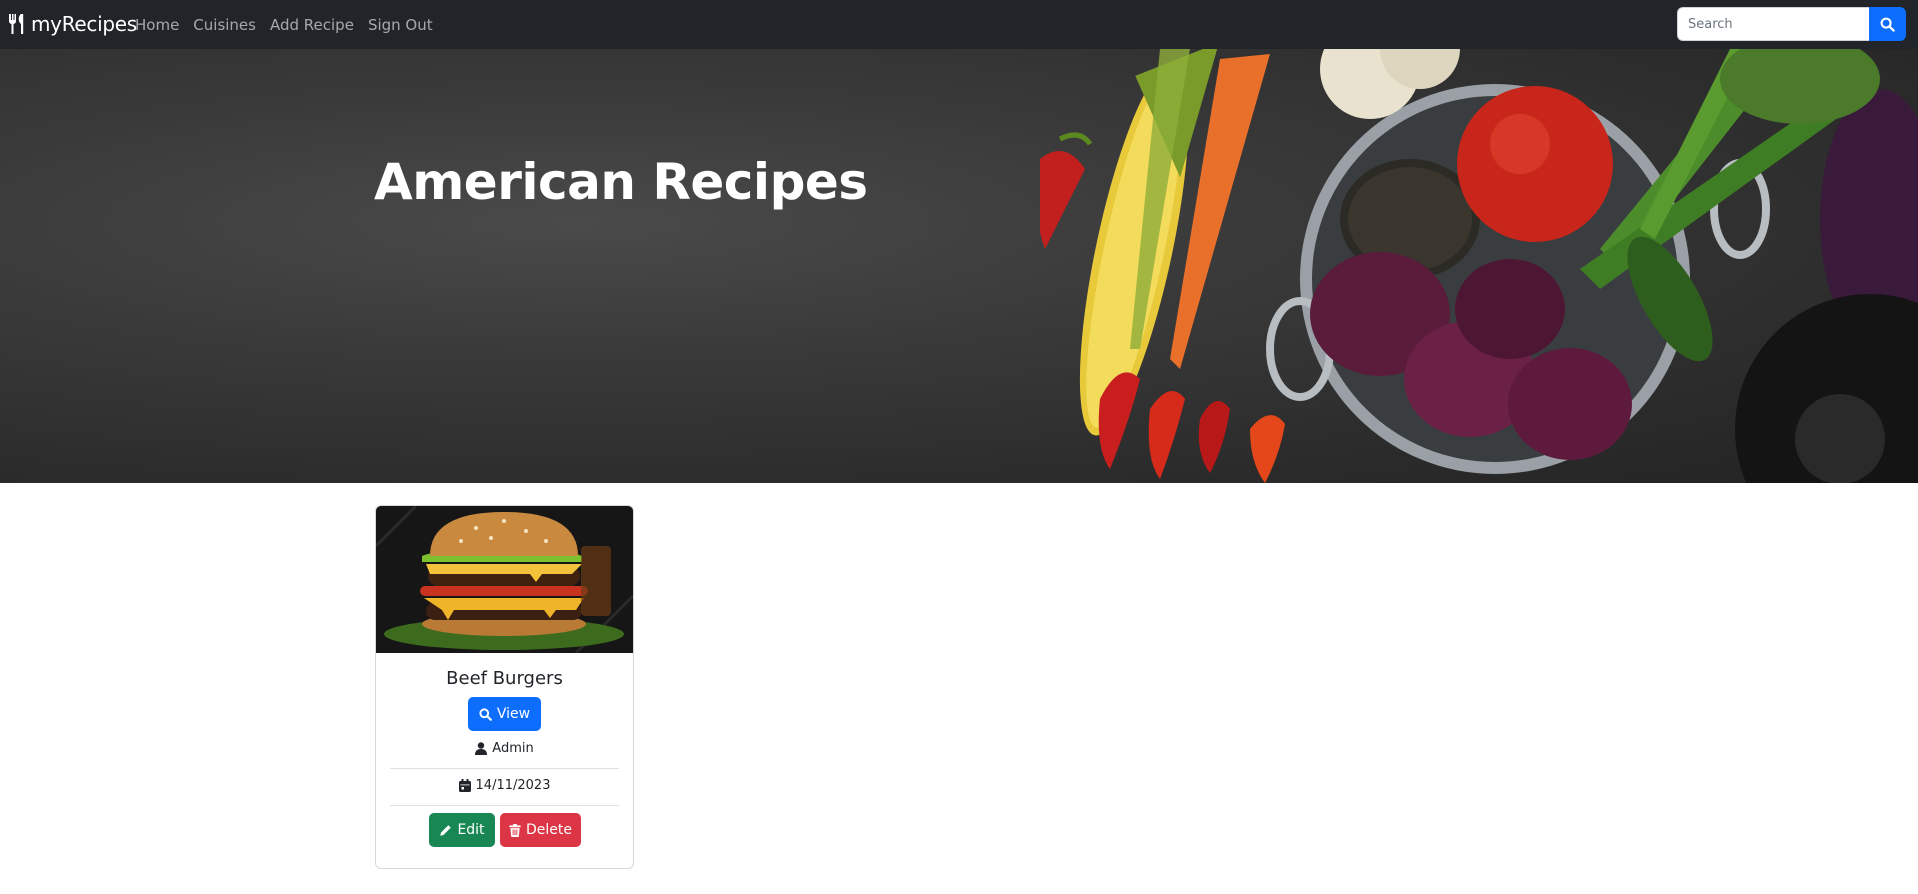 Image resolution: width=1918 pixels, height=894 pixels. Describe the element at coordinates (504, 678) in the screenshot. I see `recipe-title: Beef Burgers` at that location.